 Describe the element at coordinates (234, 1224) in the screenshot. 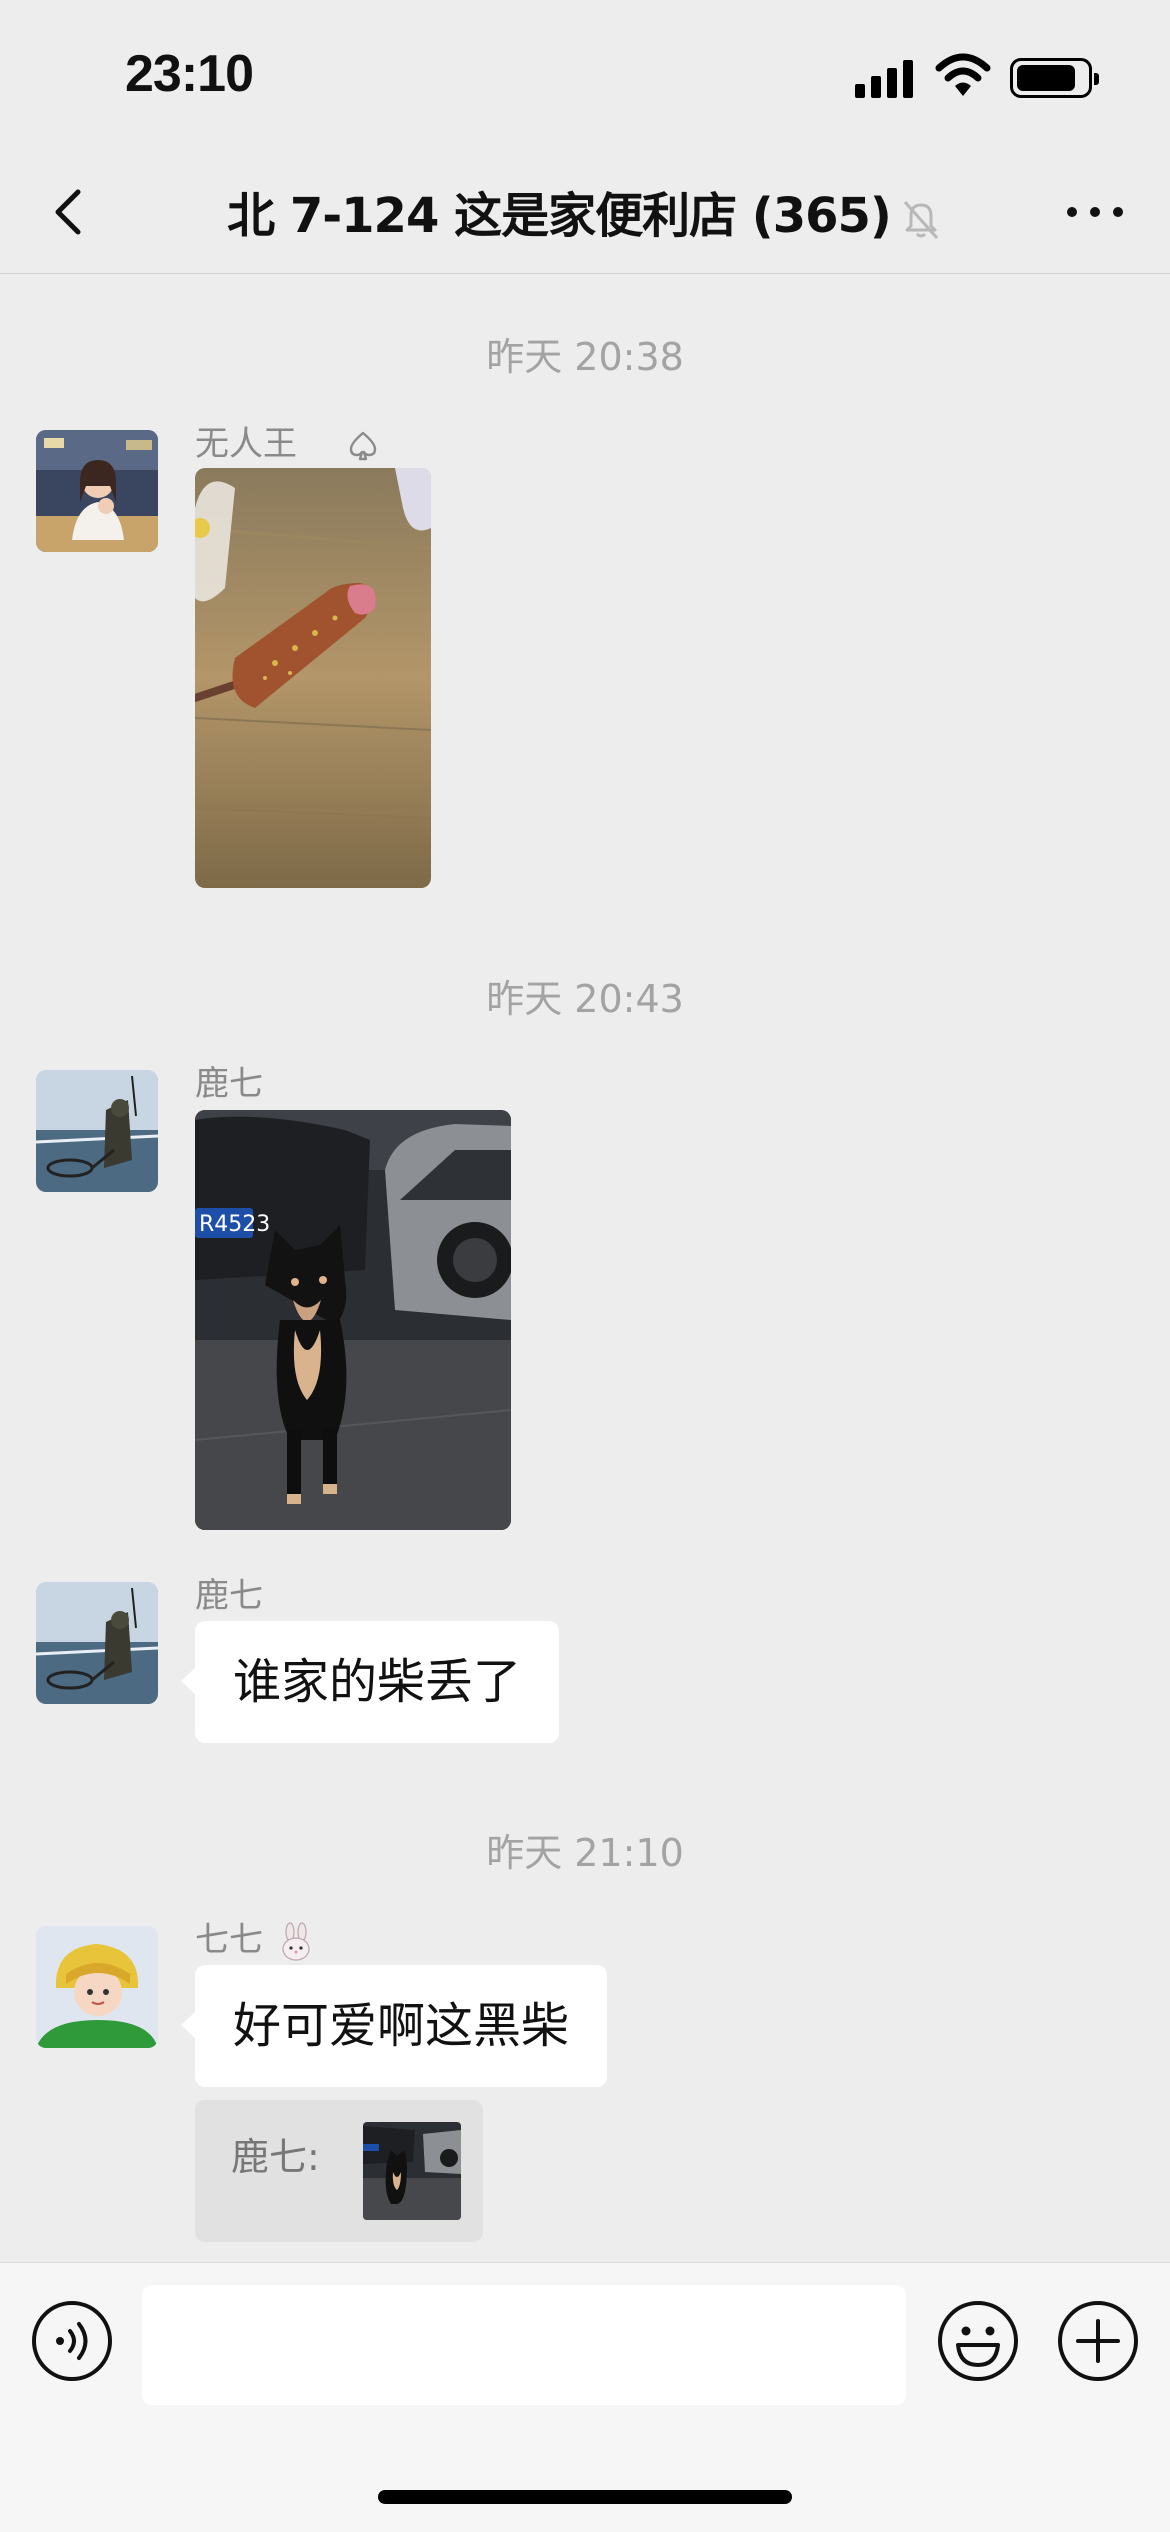

I see `license-plate-text: R4523` at that location.